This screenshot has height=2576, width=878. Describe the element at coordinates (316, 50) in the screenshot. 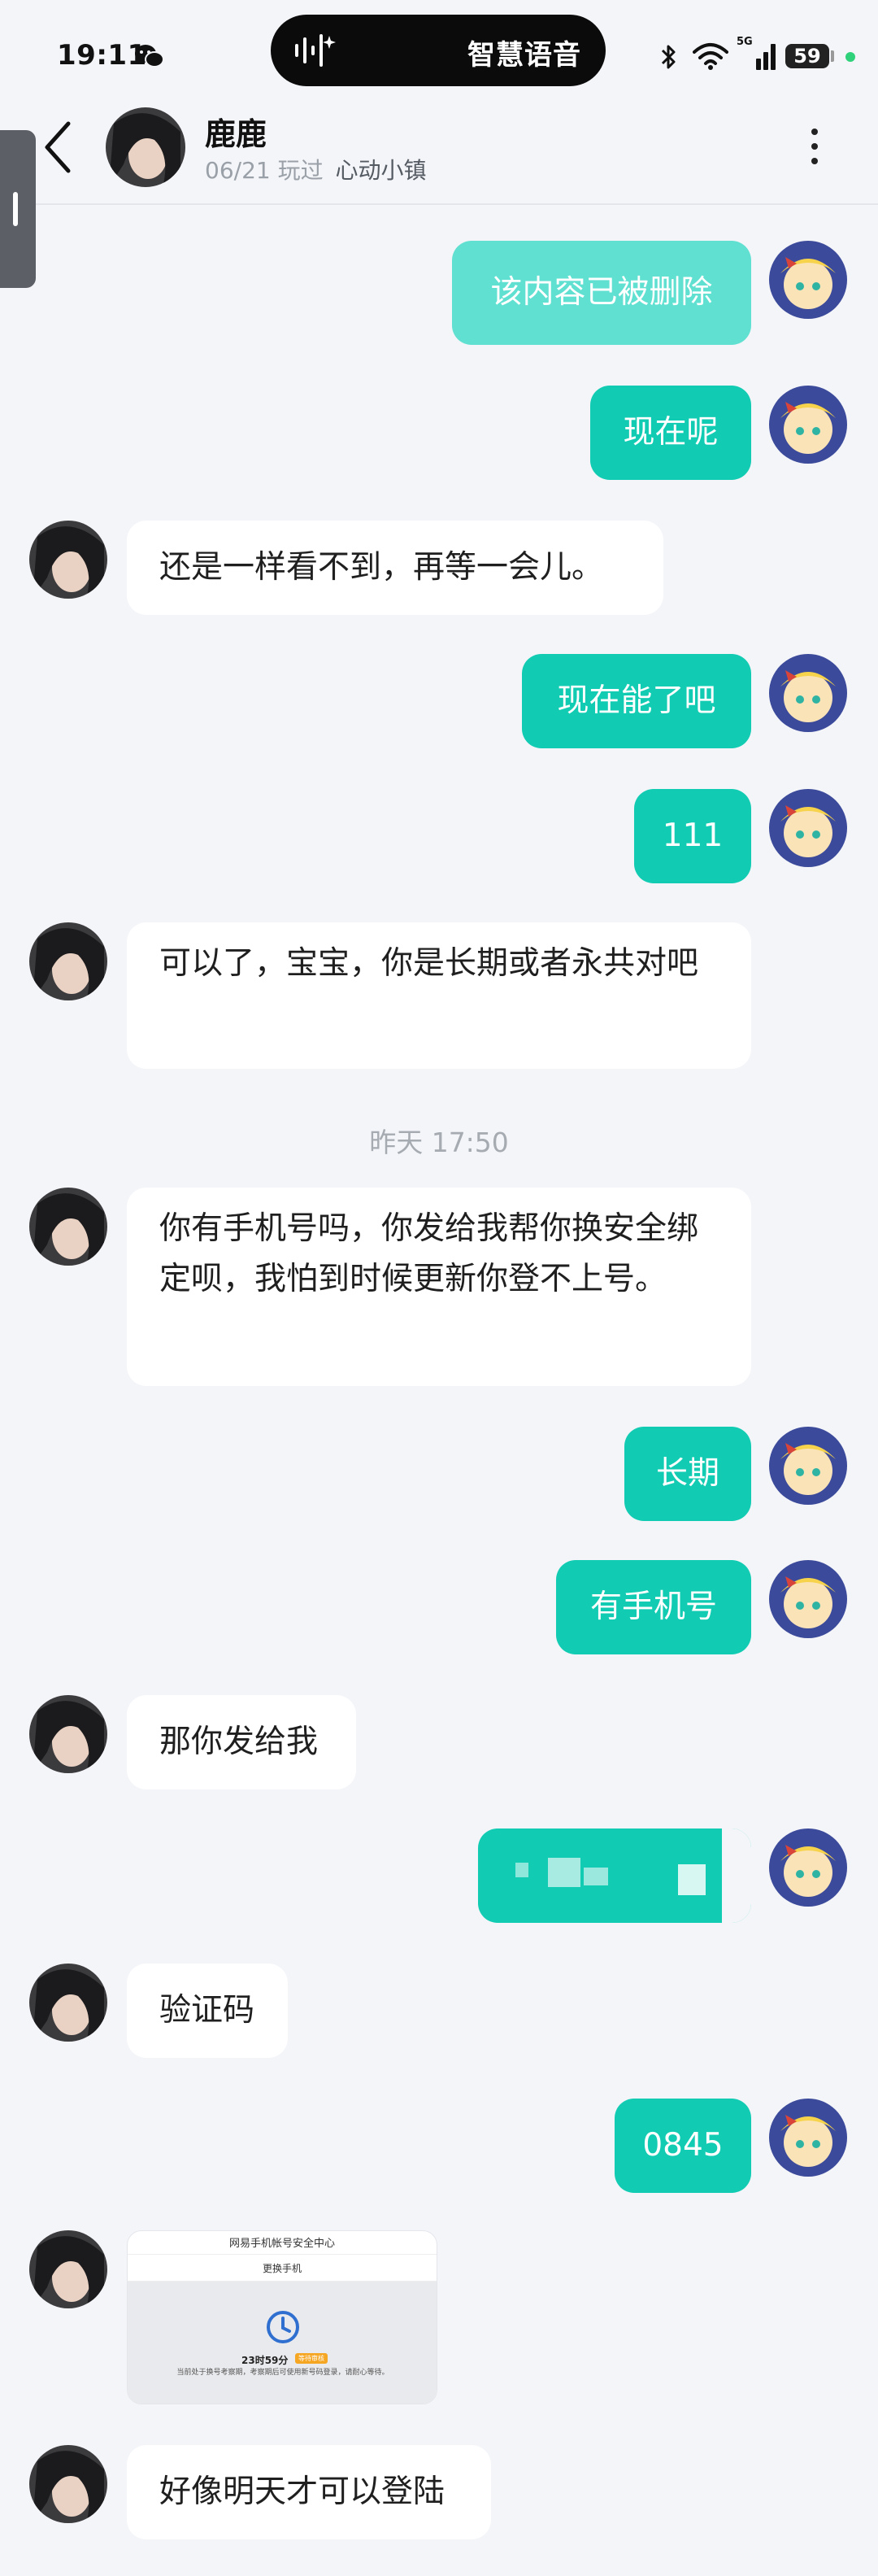

I see `voice-wave-icon` at that location.